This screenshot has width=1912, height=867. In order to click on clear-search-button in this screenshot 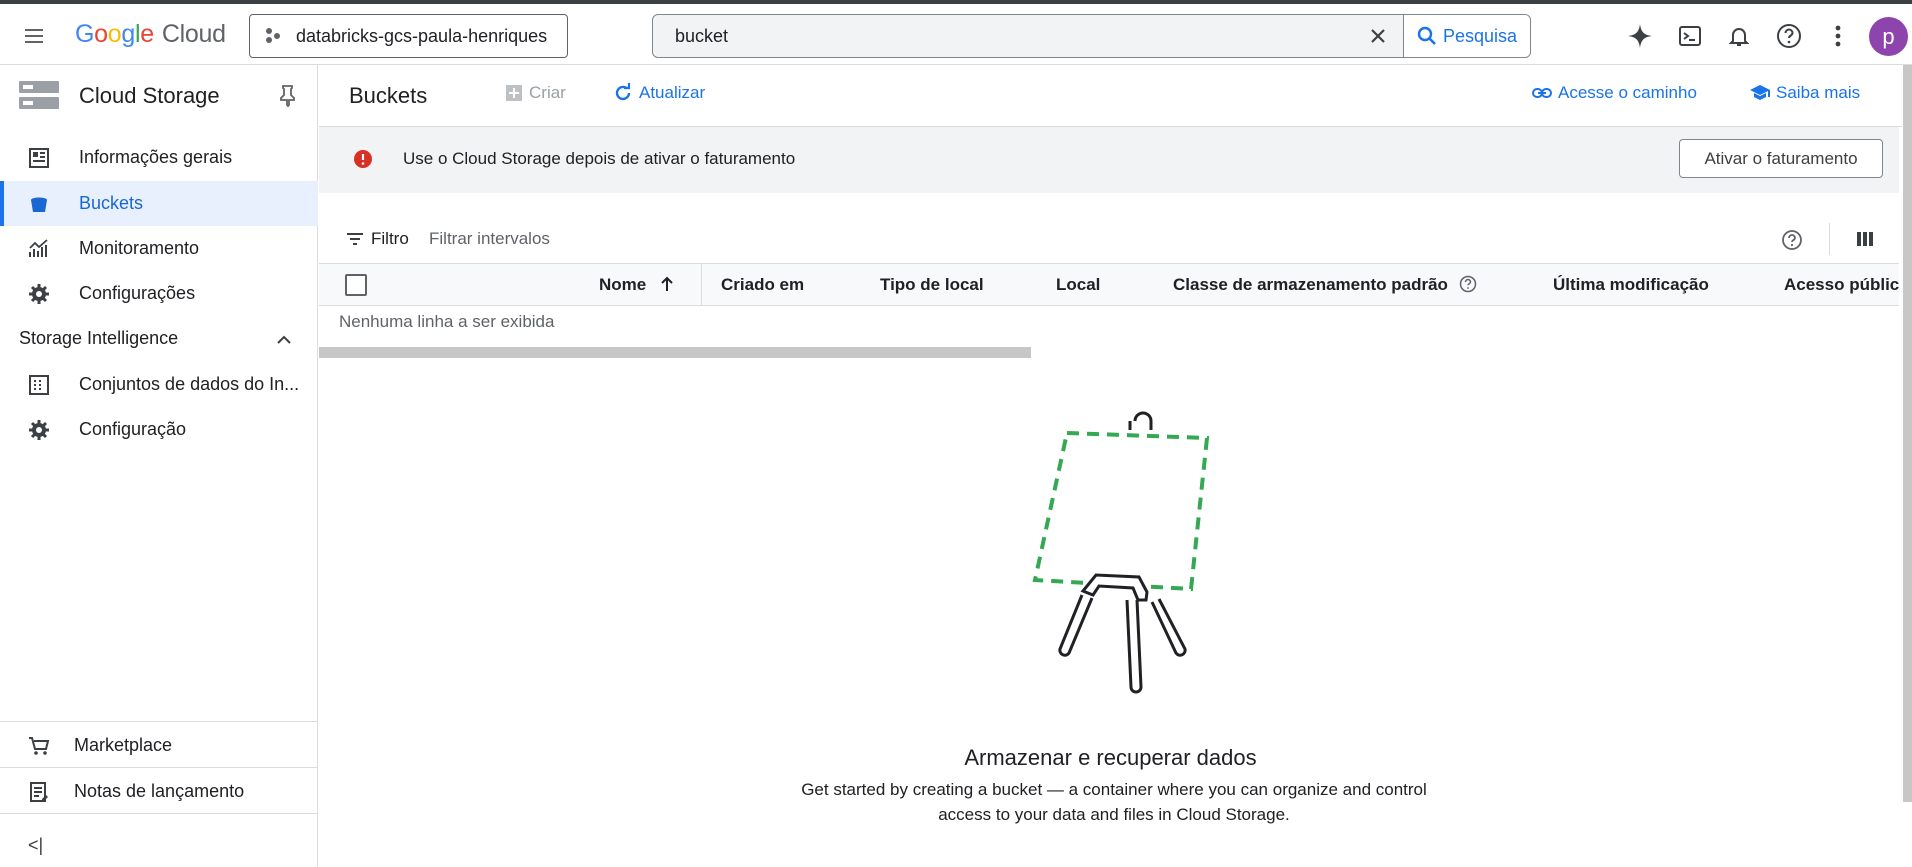, I will do `click(1378, 36)`.